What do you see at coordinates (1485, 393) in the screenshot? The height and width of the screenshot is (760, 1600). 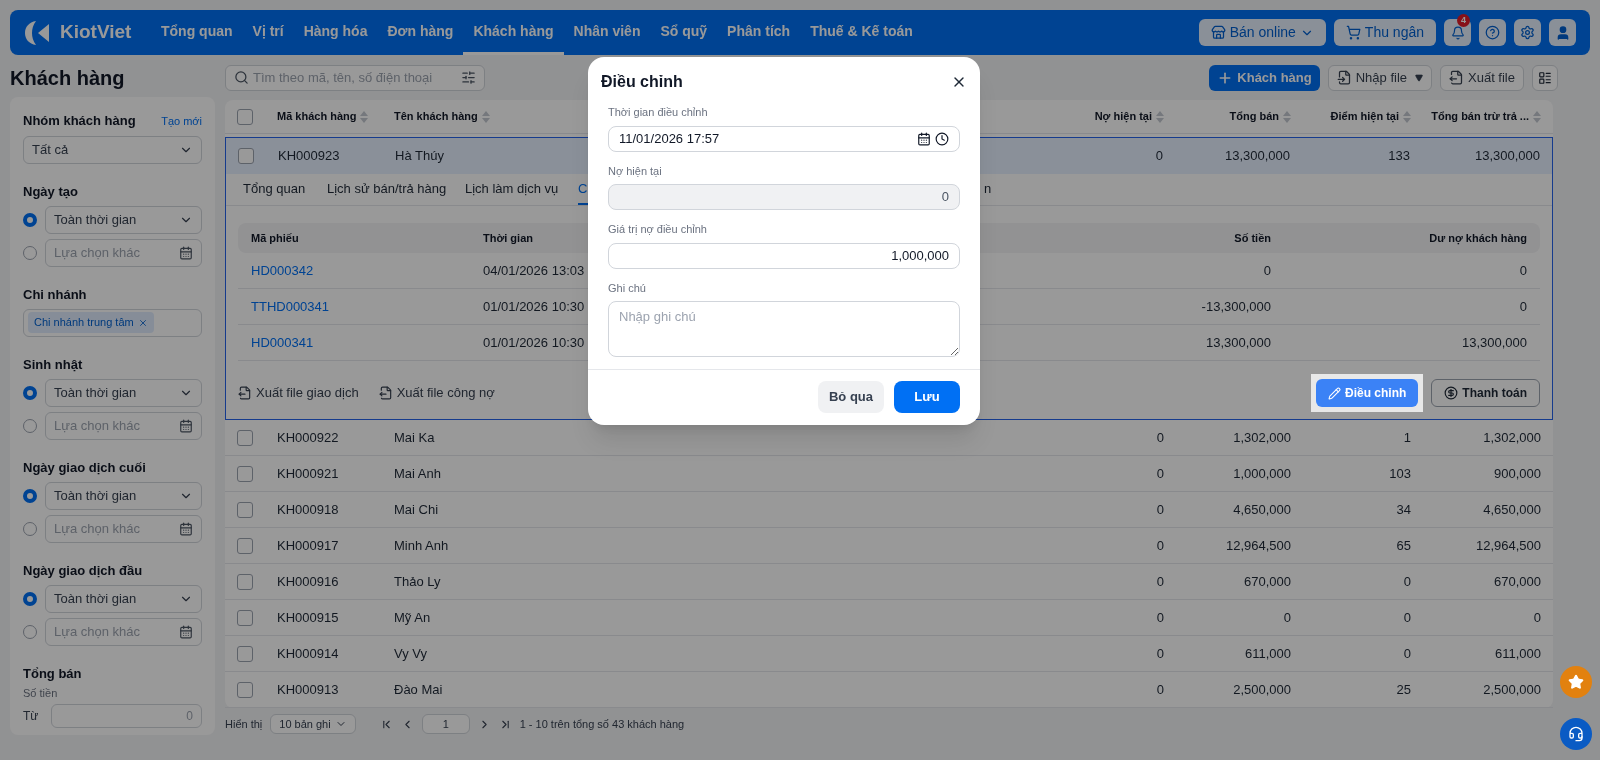 I see `payment-button: Thanh toán` at bounding box center [1485, 393].